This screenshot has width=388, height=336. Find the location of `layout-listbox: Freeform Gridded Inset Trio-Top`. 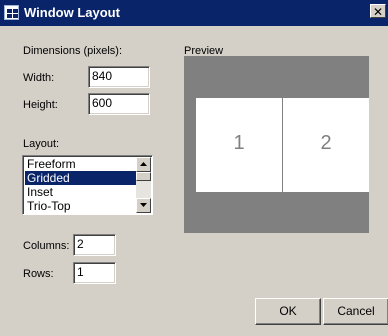

layout-listbox: Freeform Gridded Inset Trio-Top is located at coordinates (87, 185).